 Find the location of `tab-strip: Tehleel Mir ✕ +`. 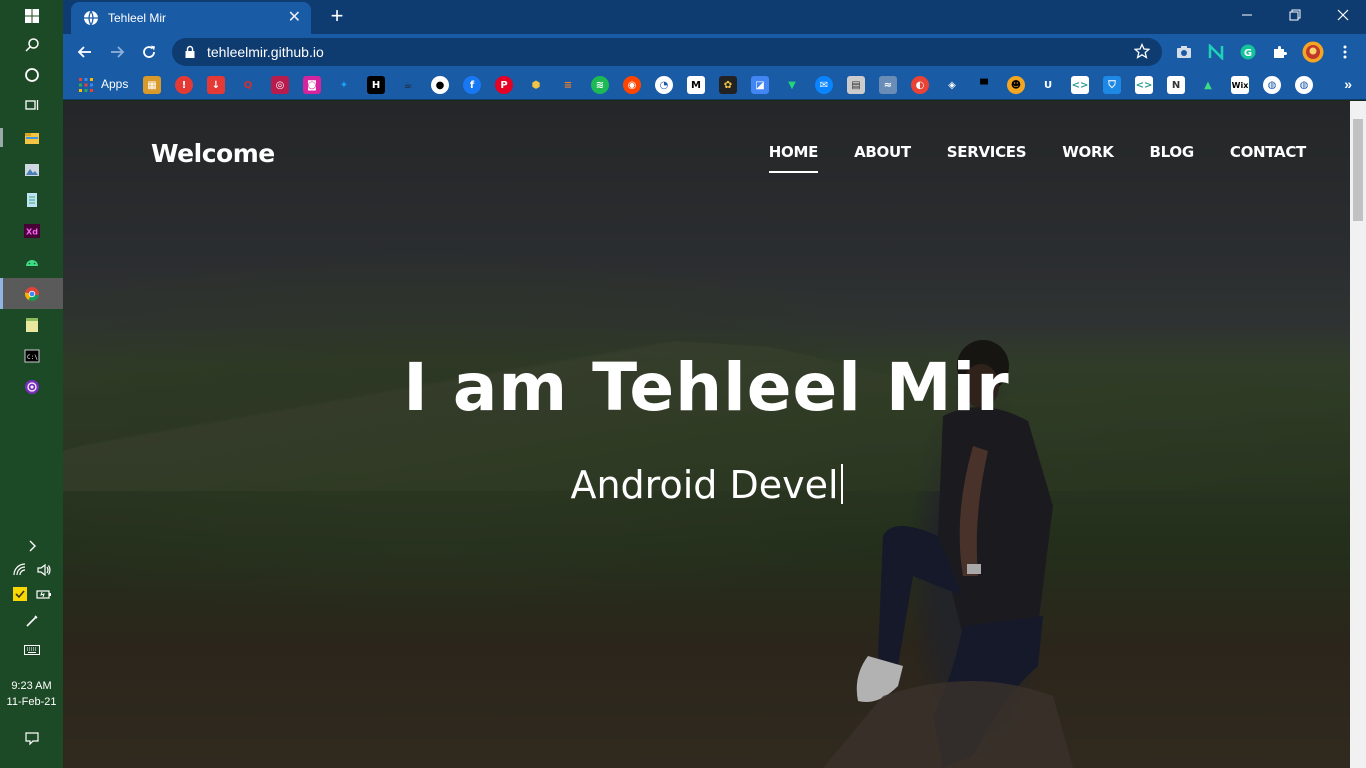

tab-strip: Tehleel Mir ✕ + is located at coordinates (714, 17).